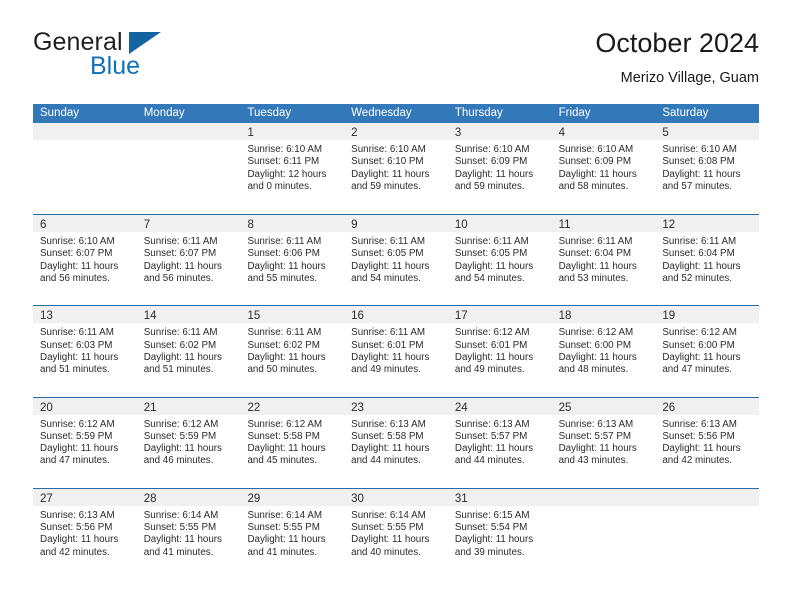 The height and width of the screenshot is (612, 792). I want to click on weekday-header-tuesday: Tuesday, so click(269, 113).